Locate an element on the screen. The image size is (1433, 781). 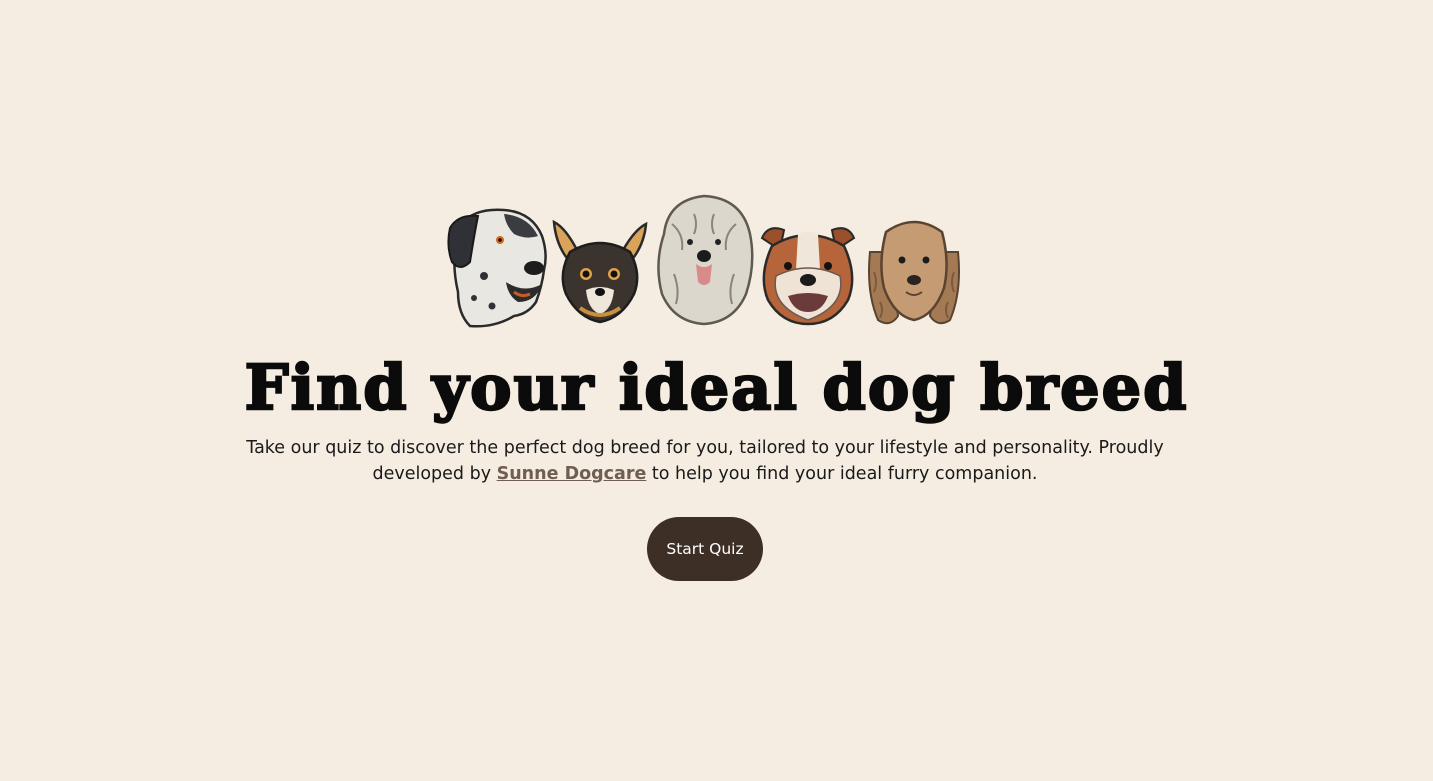
sheepdog-icon is located at coordinates (705, 260).